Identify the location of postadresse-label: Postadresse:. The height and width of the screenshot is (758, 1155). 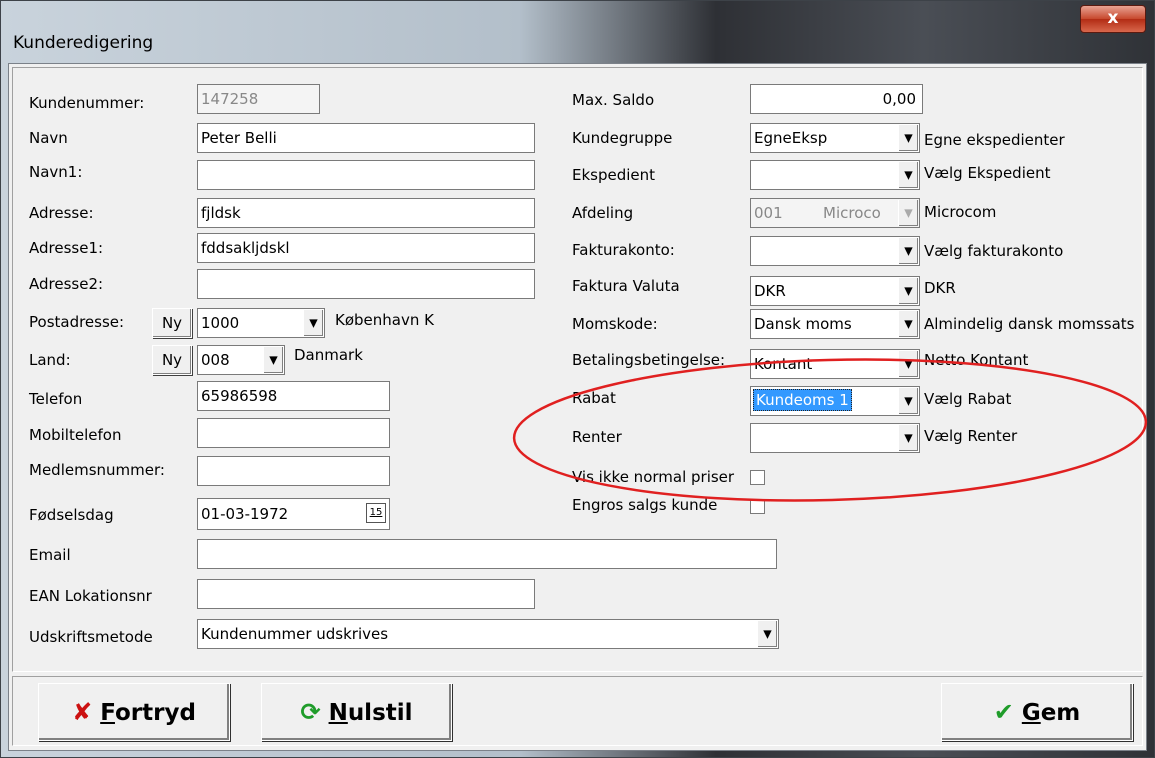
(77, 322).